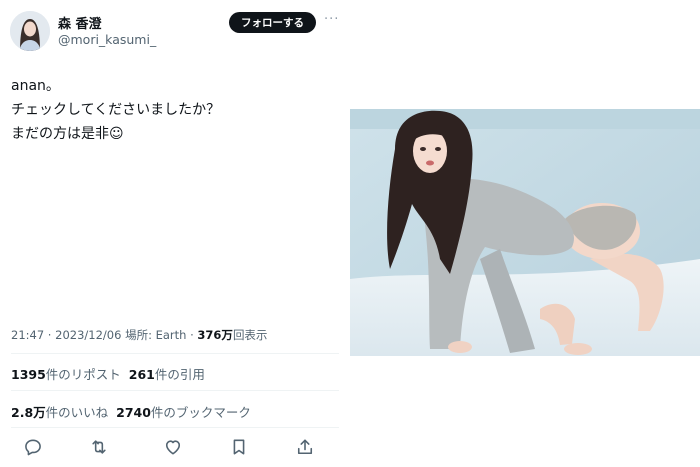 The image size is (700, 467). I want to click on share-icon, so click(305, 447).